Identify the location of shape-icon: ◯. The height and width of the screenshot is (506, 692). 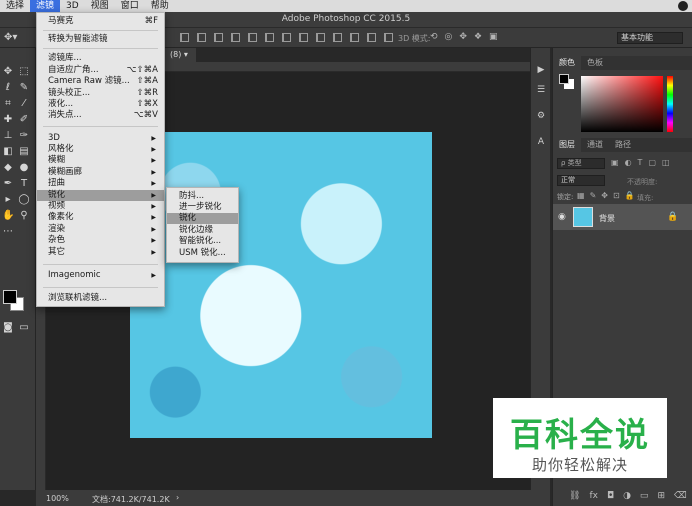
(24, 200).